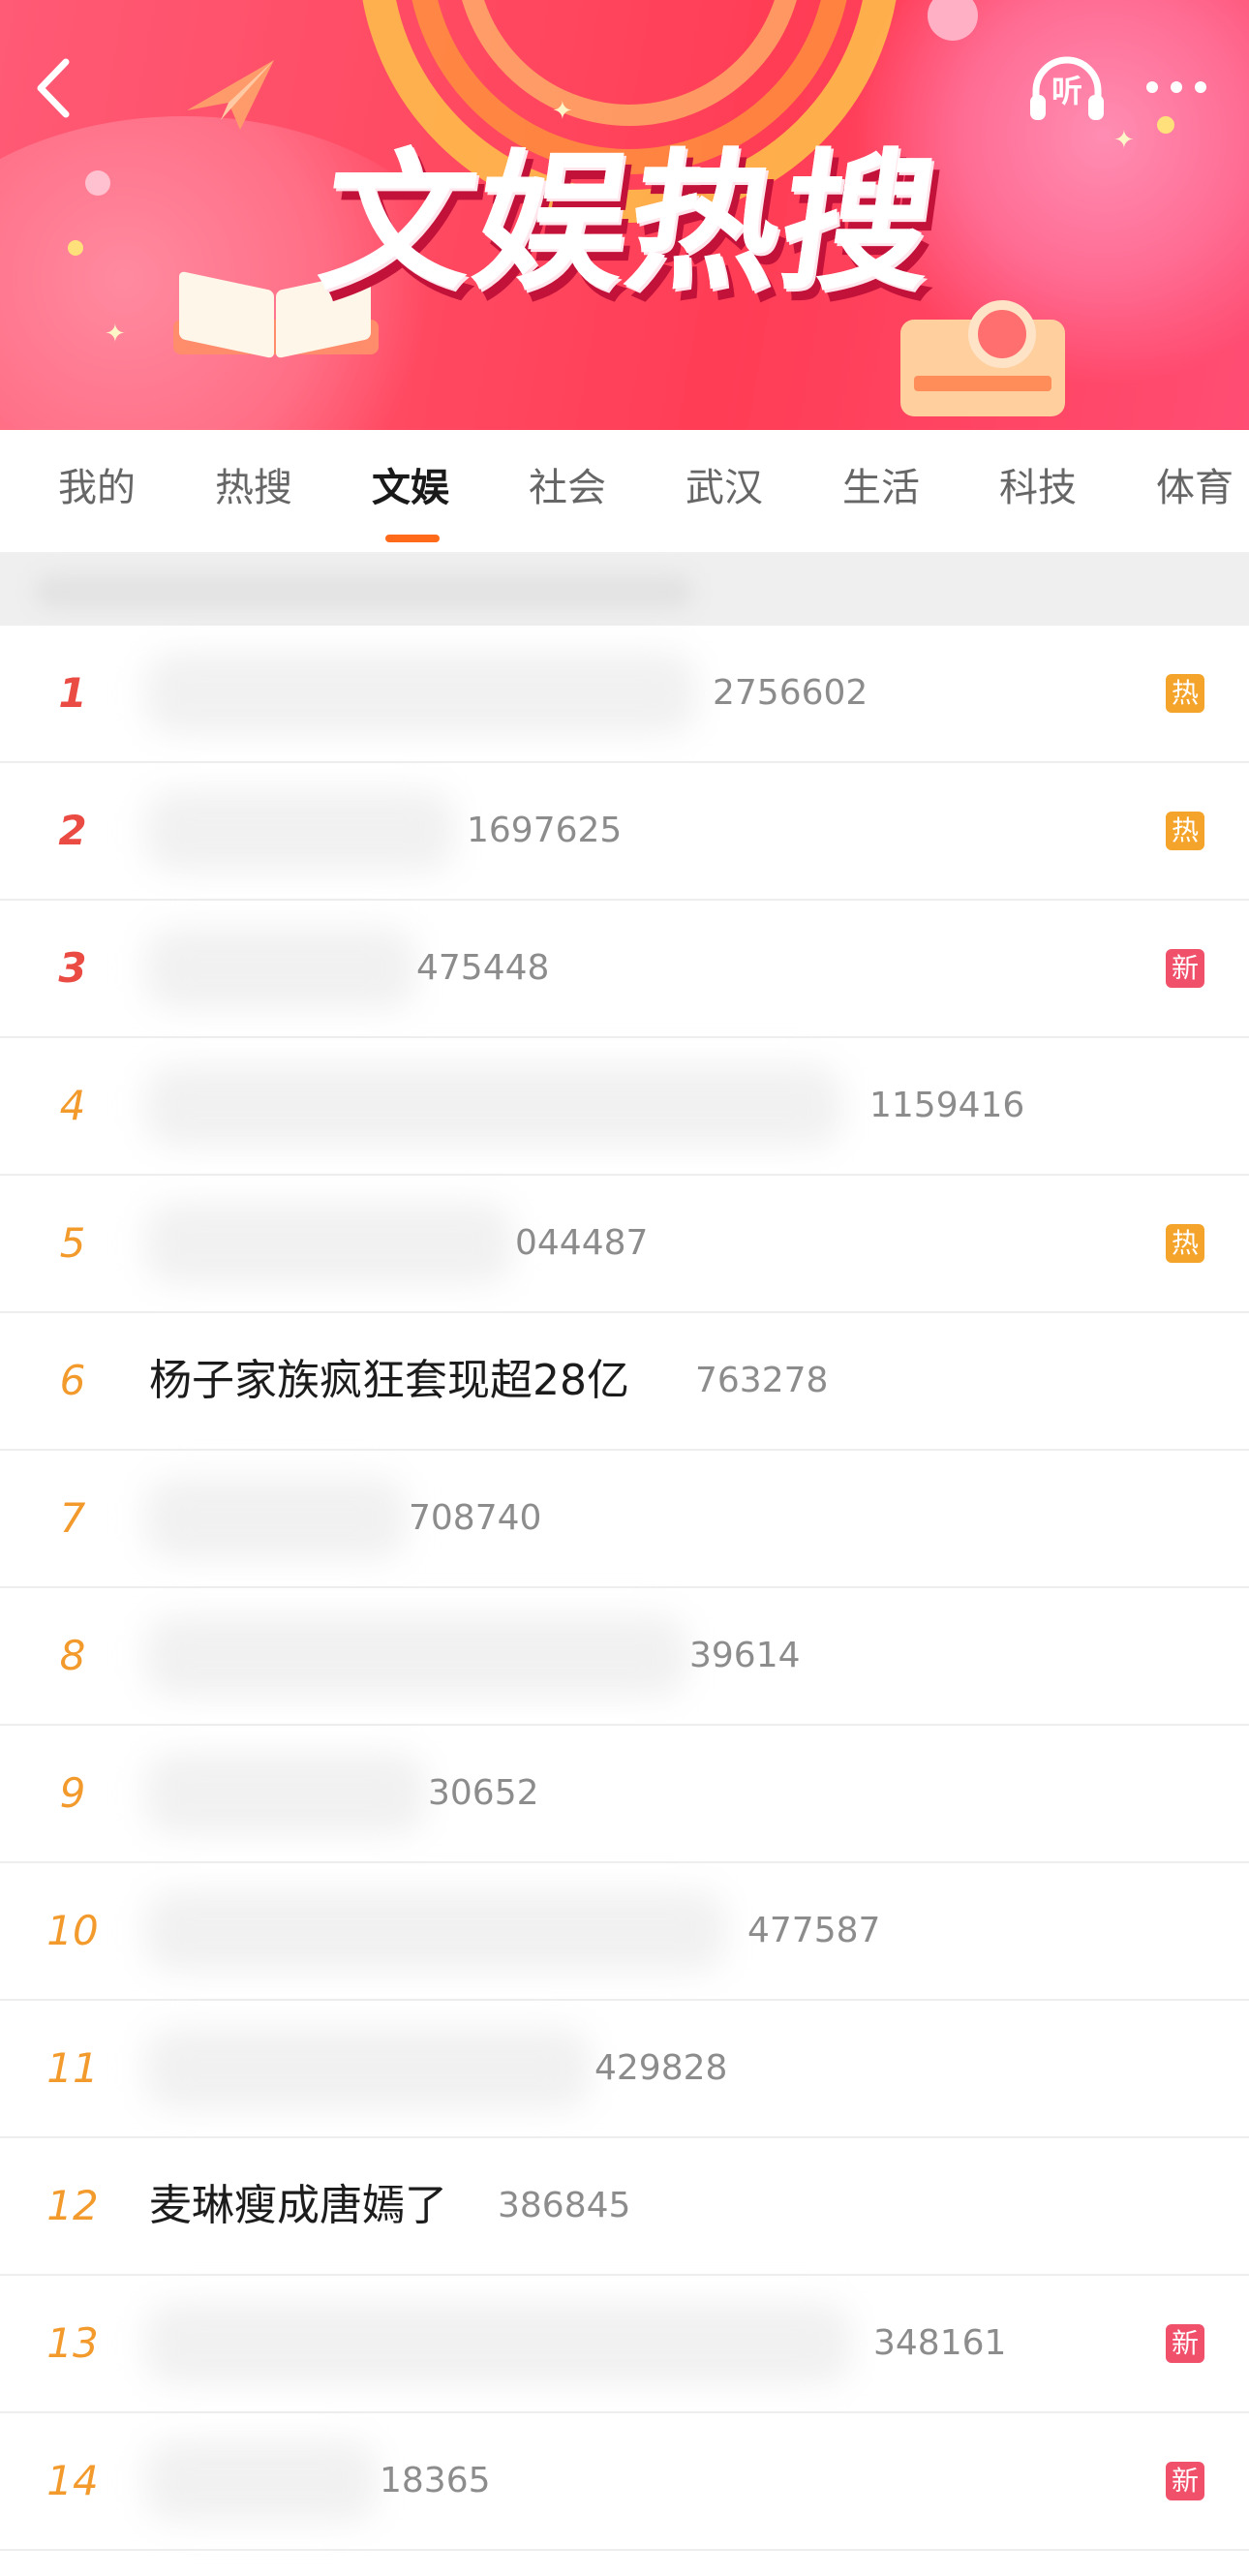 The width and height of the screenshot is (1249, 2576). I want to click on tab-life: 生活, so click(881, 488).